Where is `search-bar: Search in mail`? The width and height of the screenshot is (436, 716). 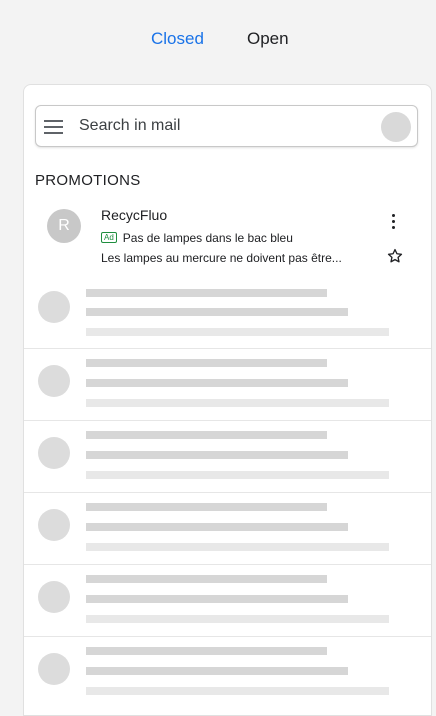 search-bar: Search in mail is located at coordinates (226, 126).